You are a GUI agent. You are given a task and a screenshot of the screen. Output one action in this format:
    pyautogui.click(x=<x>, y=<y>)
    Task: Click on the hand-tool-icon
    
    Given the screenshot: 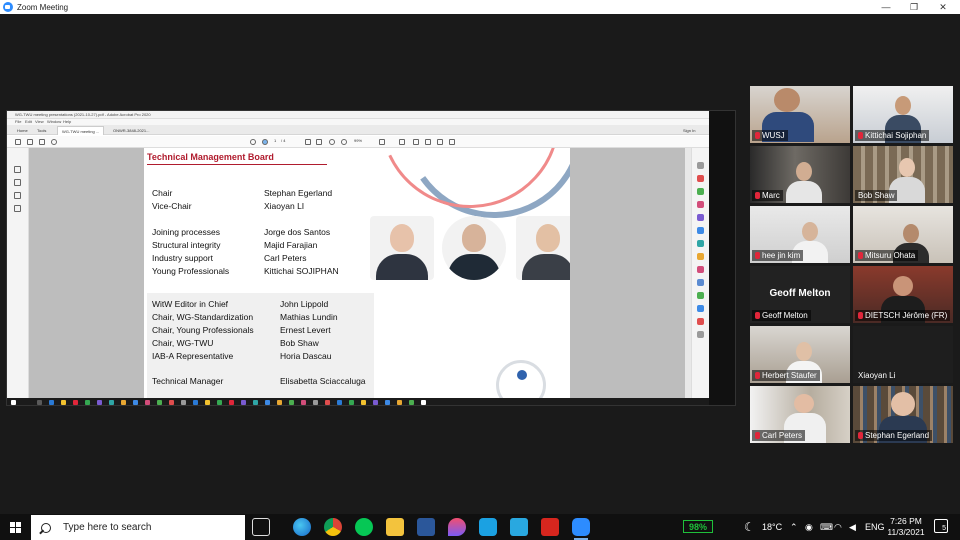 What is the action you would take?
    pyautogui.click(x=319, y=142)
    